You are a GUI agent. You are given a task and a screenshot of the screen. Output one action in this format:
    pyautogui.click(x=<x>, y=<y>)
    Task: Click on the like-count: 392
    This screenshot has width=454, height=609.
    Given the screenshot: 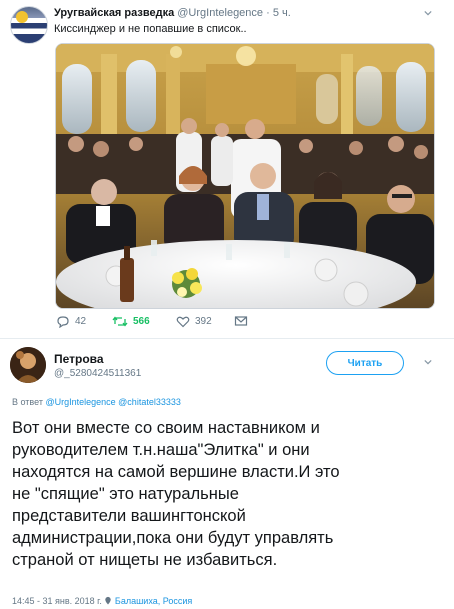 What is the action you would take?
    pyautogui.click(x=203, y=321)
    